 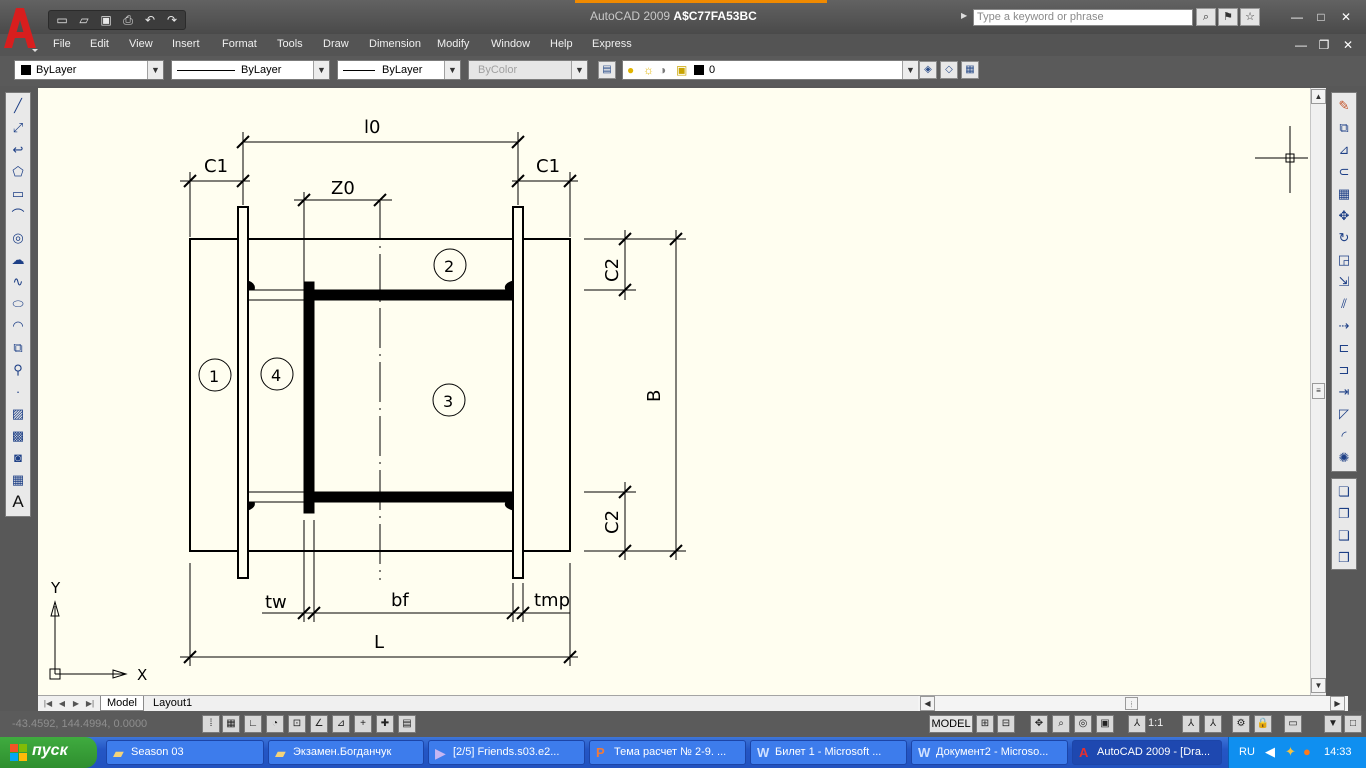 What do you see at coordinates (141, 44) in the screenshot?
I see `menu-view: View` at bounding box center [141, 44].